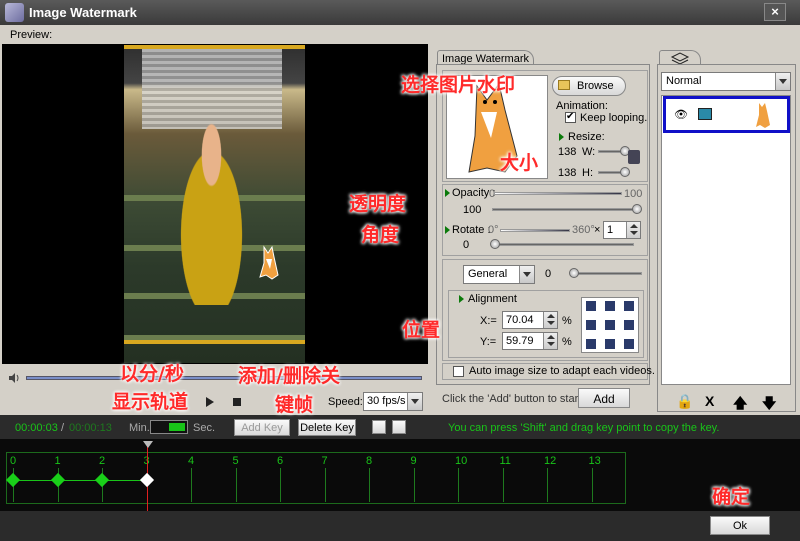 The image size is (800, 541). I want to click on close-button: ×, so click(775, 12).